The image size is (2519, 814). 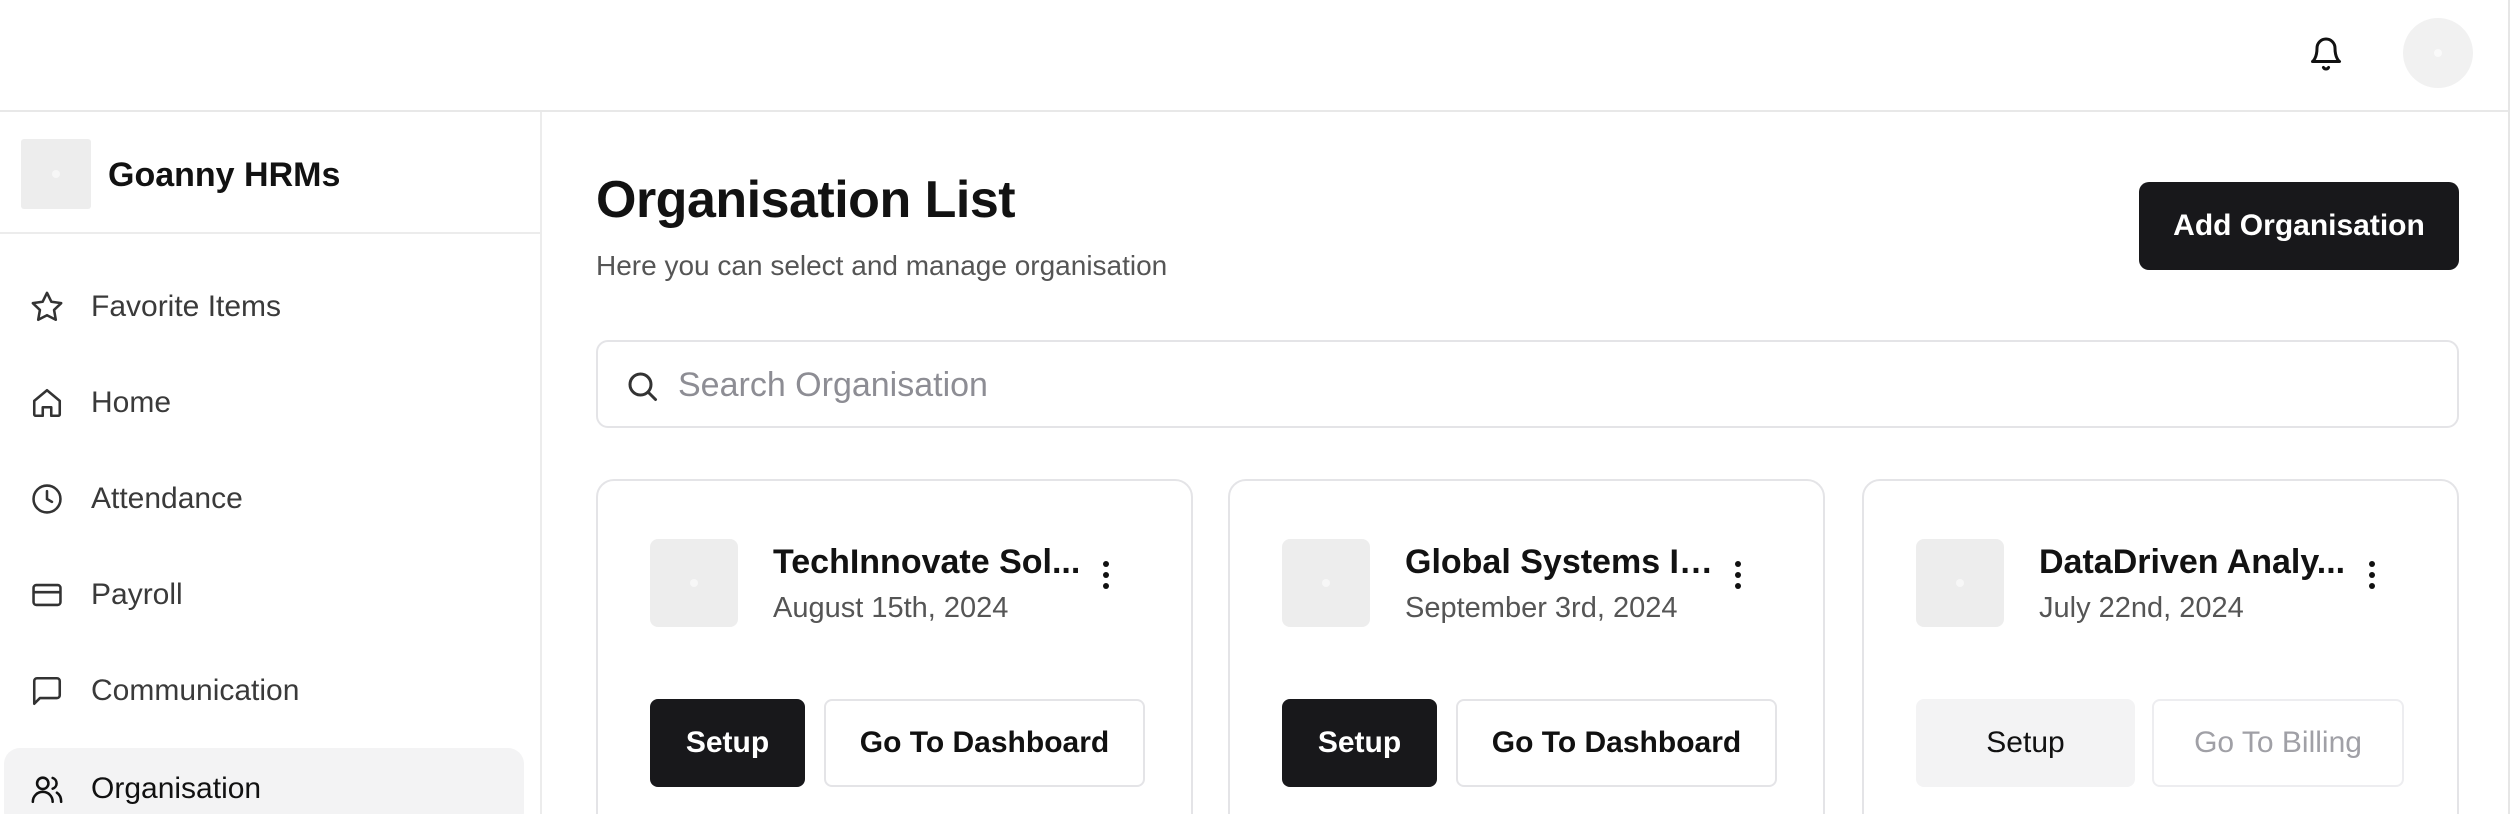 I want to click on brand-header: Goanny HRMs, so click(x=270, y=173).